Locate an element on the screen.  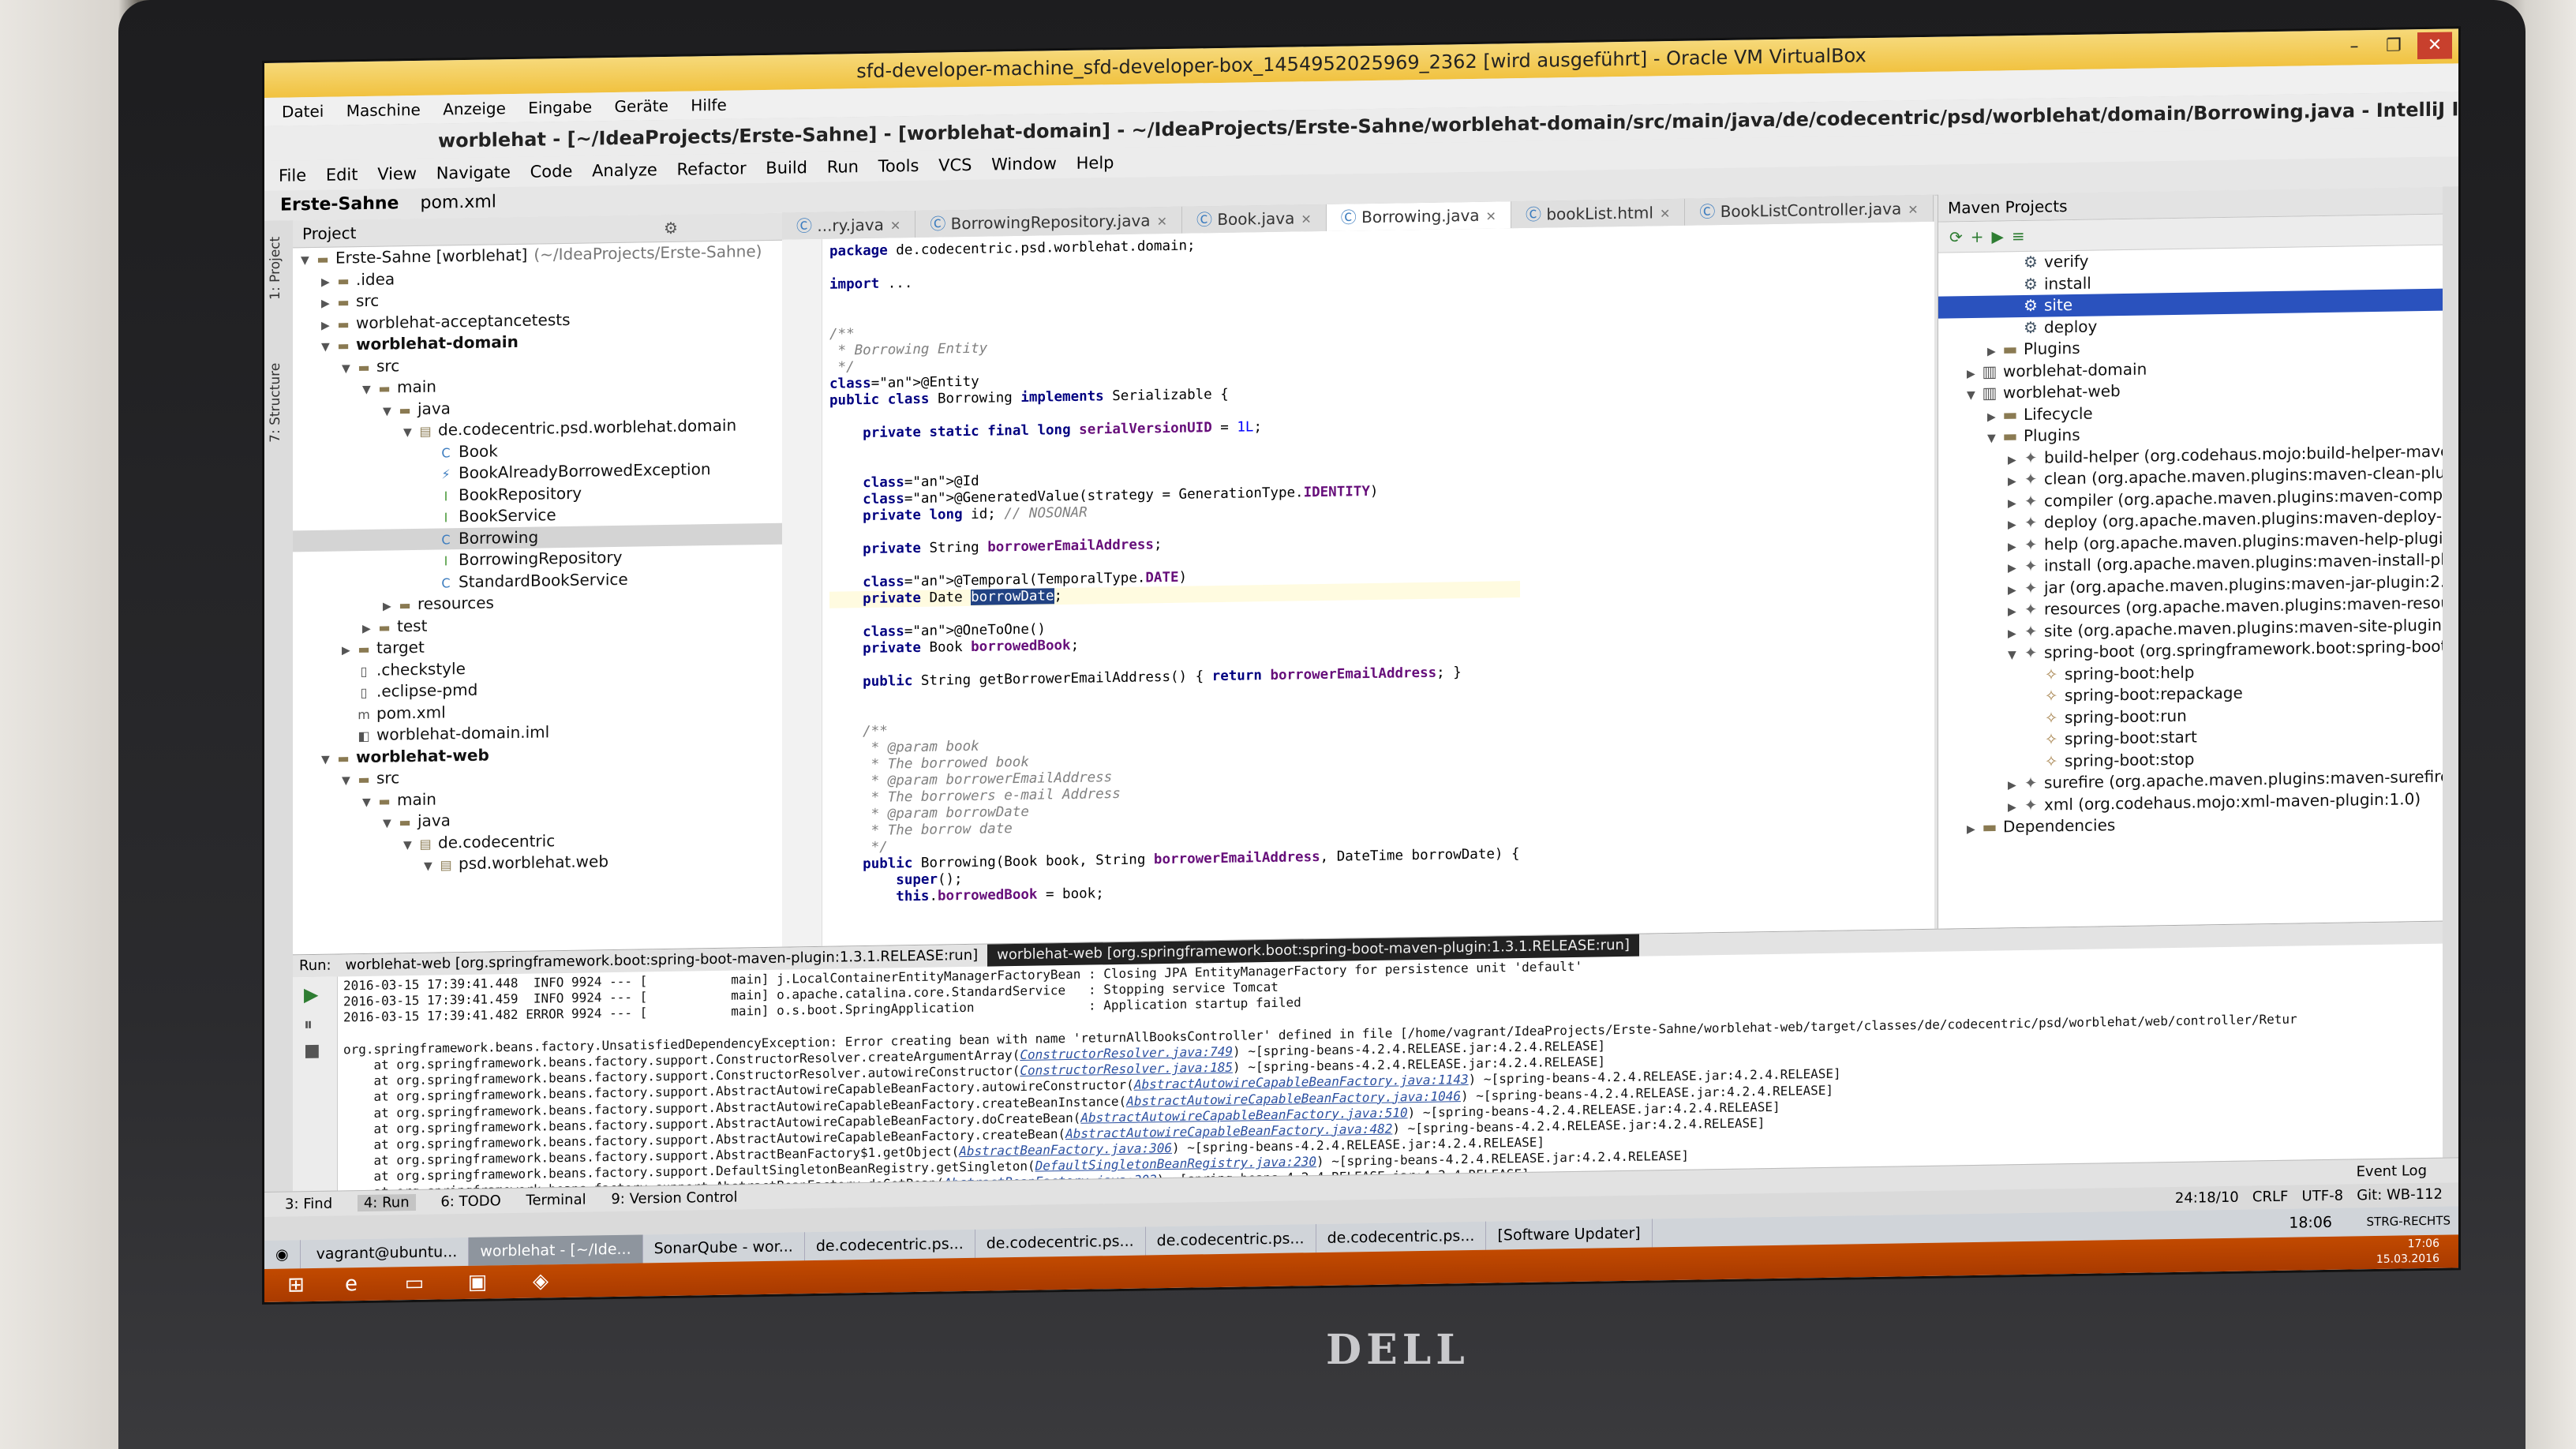
menu-build: Build is located at coordinates (786, 168).